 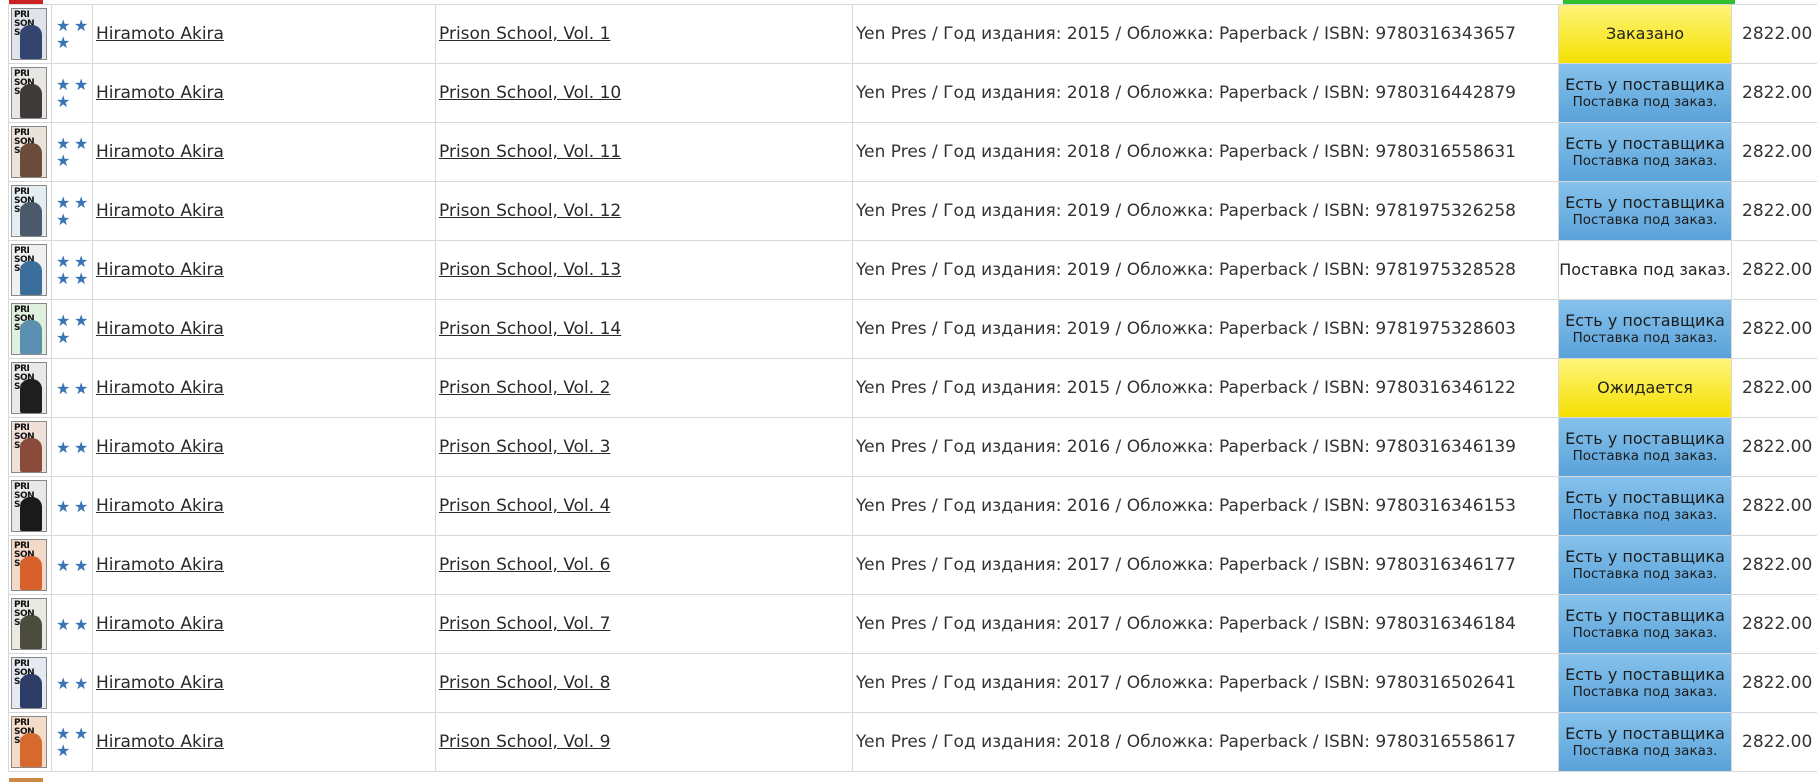 I want to click on title-link: Prison School, Vol. 8, so click(x=524, y=683).